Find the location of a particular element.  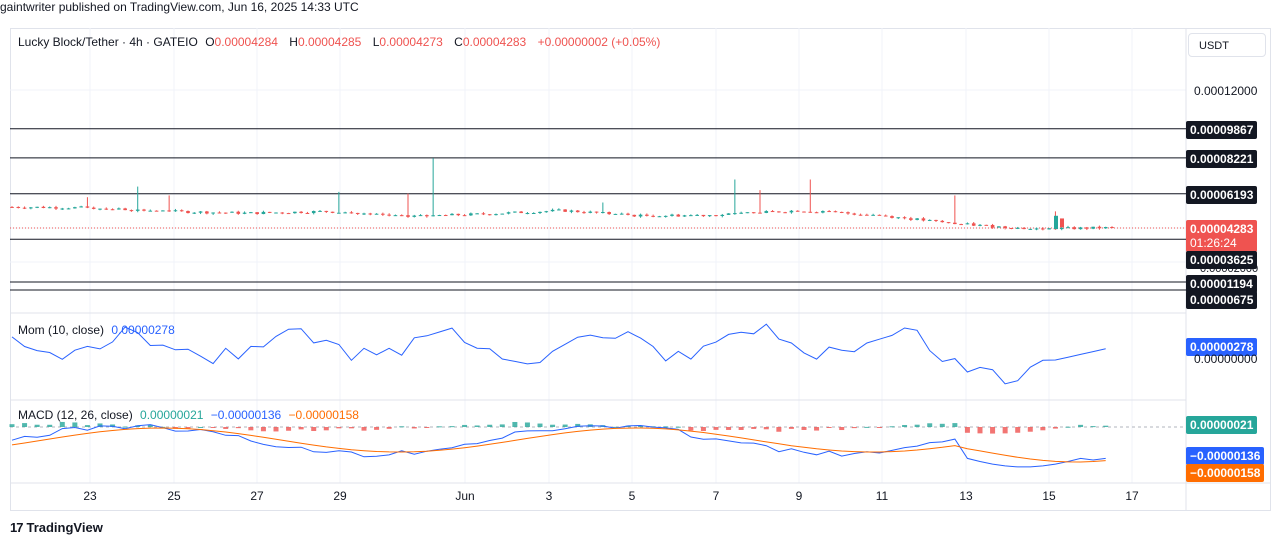

open-value: 0.00004284 is located at coordinates (246, 42).